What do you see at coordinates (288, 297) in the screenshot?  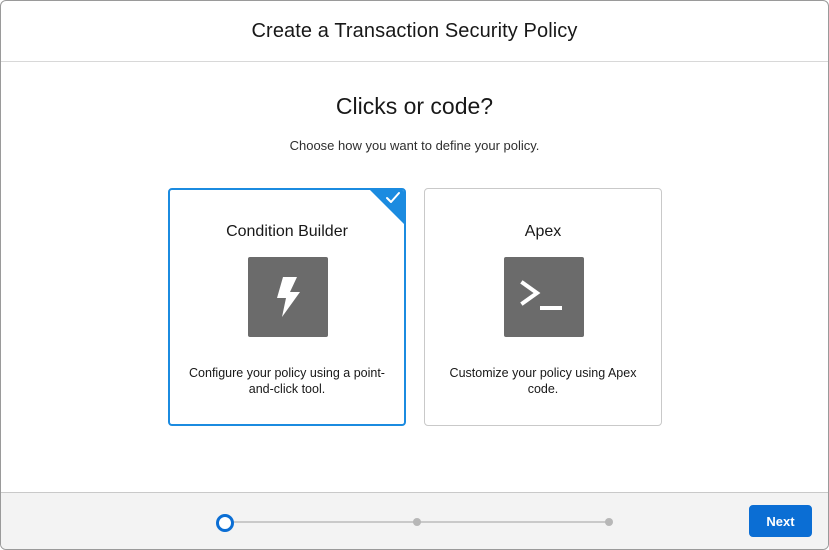 I see `lightning-bolt-icon` at bounding box center [288, 297].